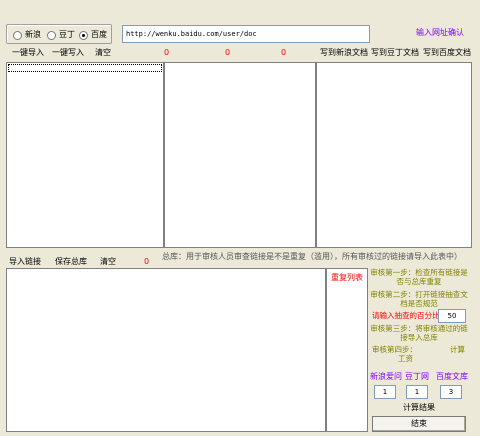 This screenshot has width=480, height=436. I want to click on count-3: 0, so click(284, 52).